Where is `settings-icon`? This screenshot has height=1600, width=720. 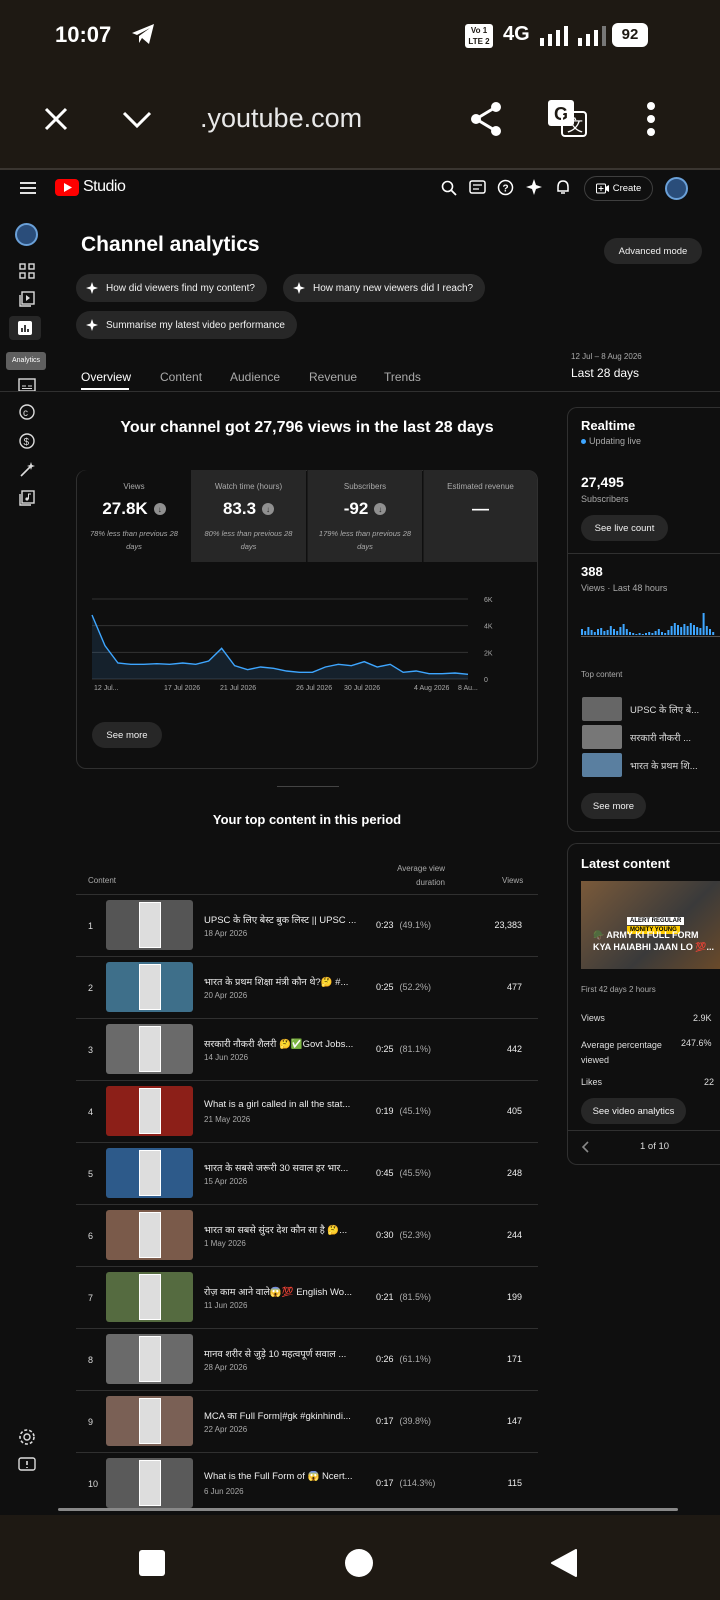 settings-icon is located at coordinates (27, 1437).